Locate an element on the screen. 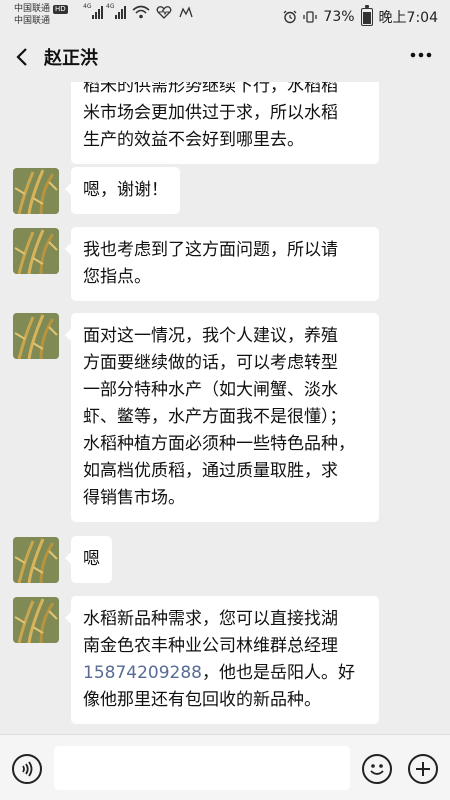 This screenshot has height=800, width=450. message-line: 得销售市场。 is located at coordinates (134, 498).